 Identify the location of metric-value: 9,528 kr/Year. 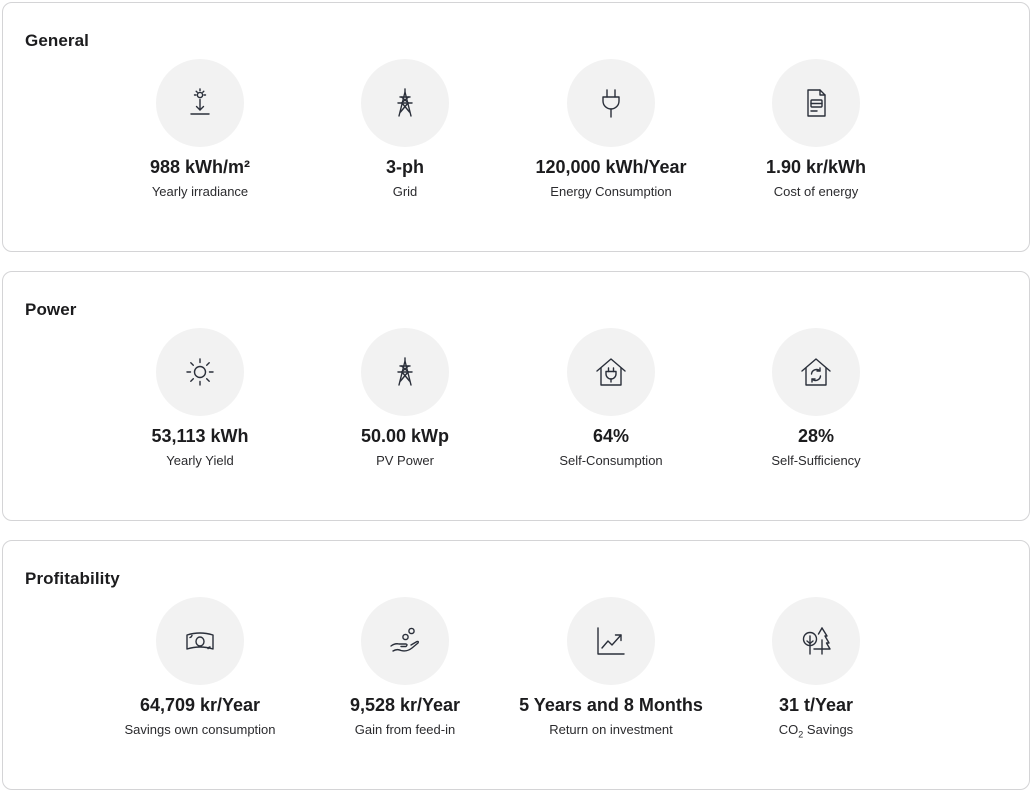
(405, 705).